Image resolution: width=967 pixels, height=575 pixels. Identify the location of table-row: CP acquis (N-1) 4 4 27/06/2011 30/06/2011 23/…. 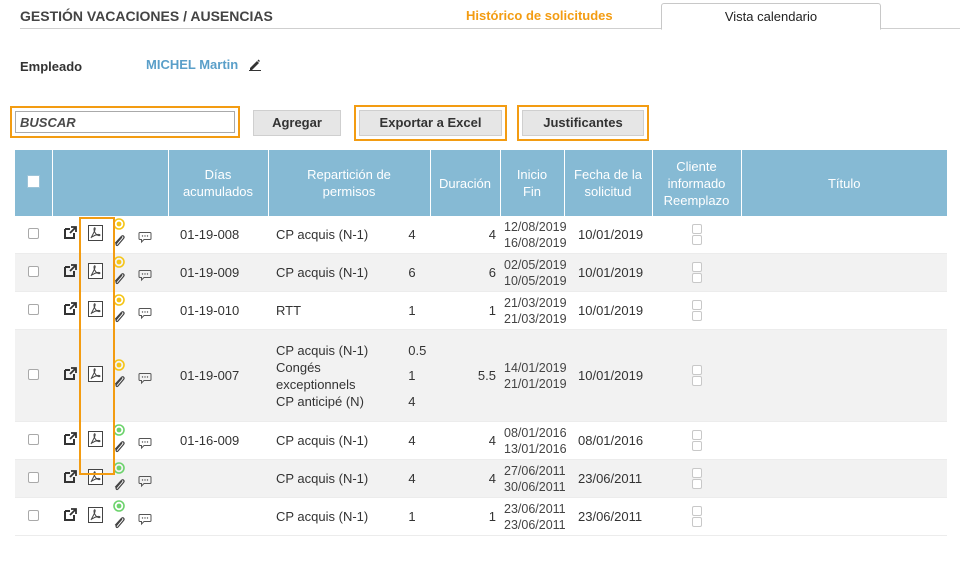
(481, 478).